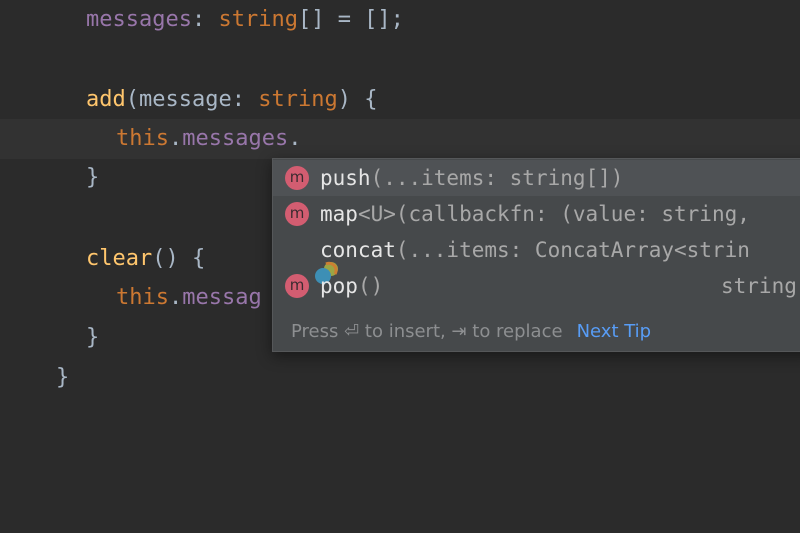 The height and width of the screenshot is (533, 800). What do you see at coordinates (119, 258) in the screenshot?
I see `code-token: clear` at bounding box center [119, 258].